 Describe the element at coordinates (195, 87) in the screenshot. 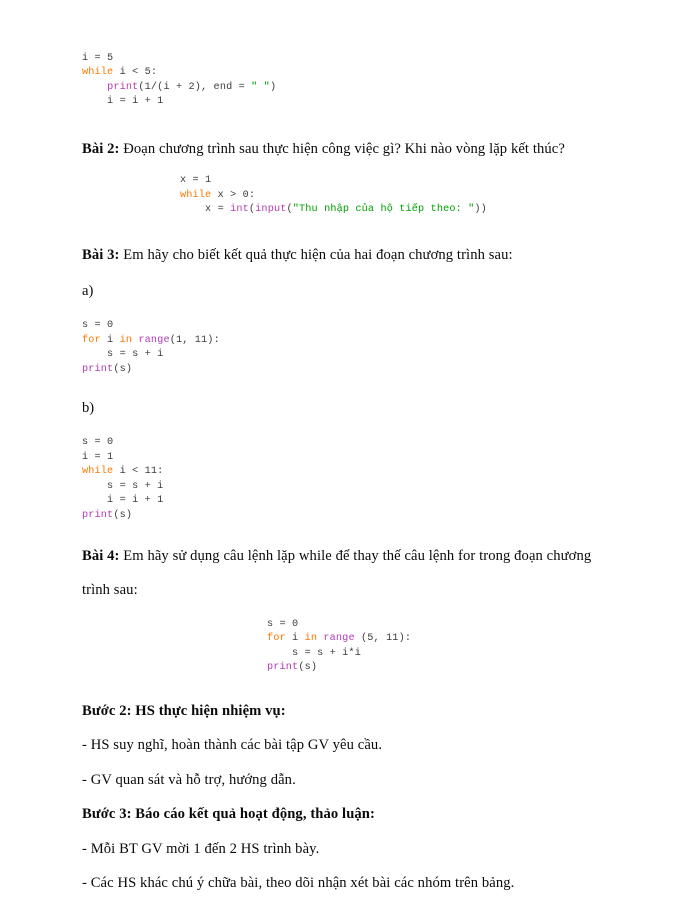

I see `code-token-args: (1/(i + 2), end =` at that location.